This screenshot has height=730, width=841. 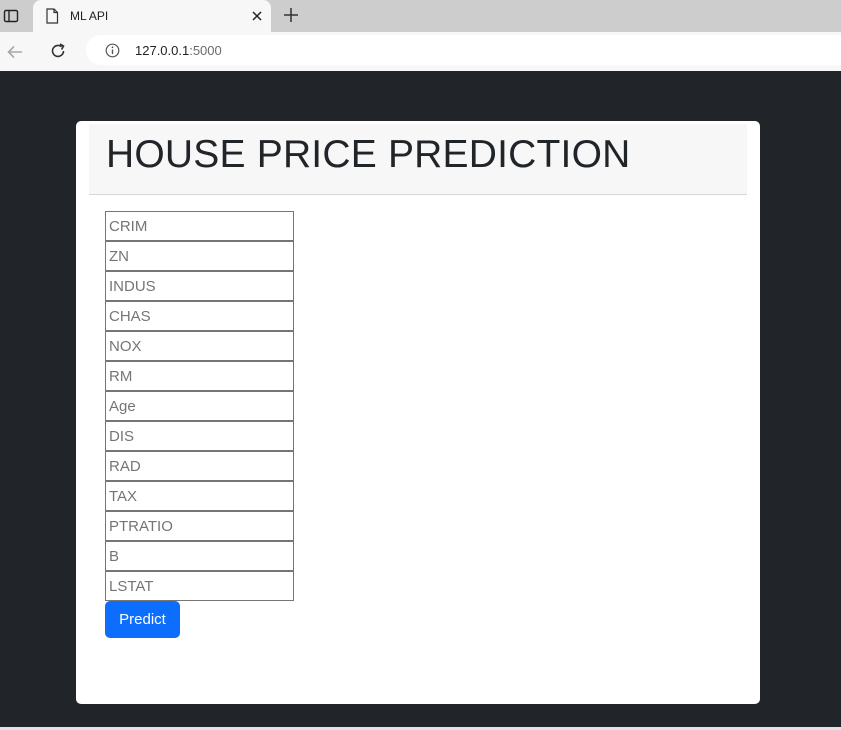 I want to click on url-host: 127.0.0.1, so click(x=162, y=50).